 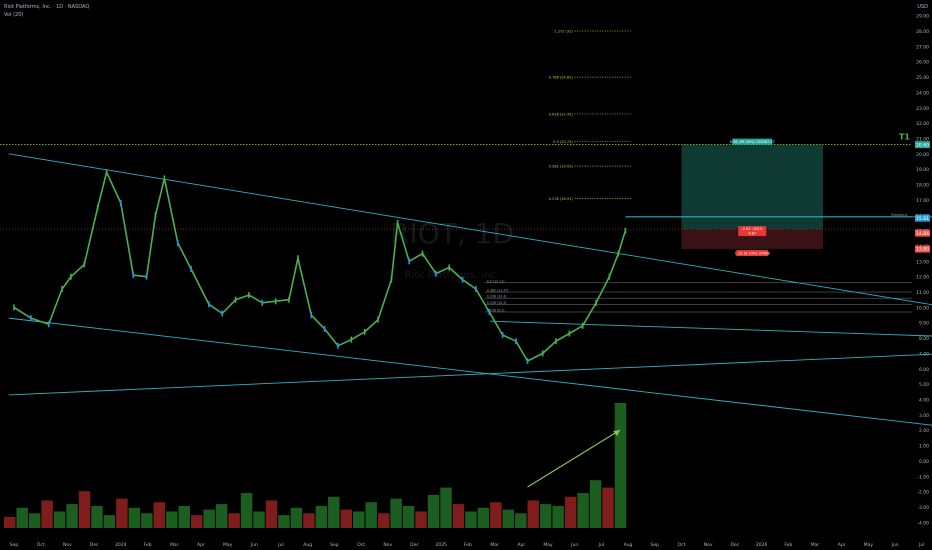 What do you see at coordinates (924, 431) in the screenshot?
I see `price-tick-label: 2.00` at bounding box center [924, 431].